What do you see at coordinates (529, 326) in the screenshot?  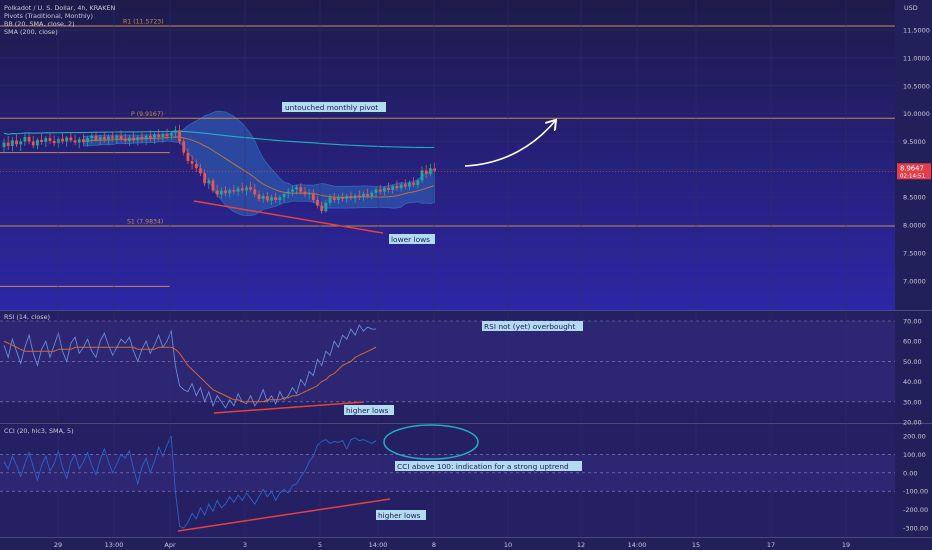 I see `note-rsi-overbought: RSI not (yet) overbought` at bounding box center [529, 326].